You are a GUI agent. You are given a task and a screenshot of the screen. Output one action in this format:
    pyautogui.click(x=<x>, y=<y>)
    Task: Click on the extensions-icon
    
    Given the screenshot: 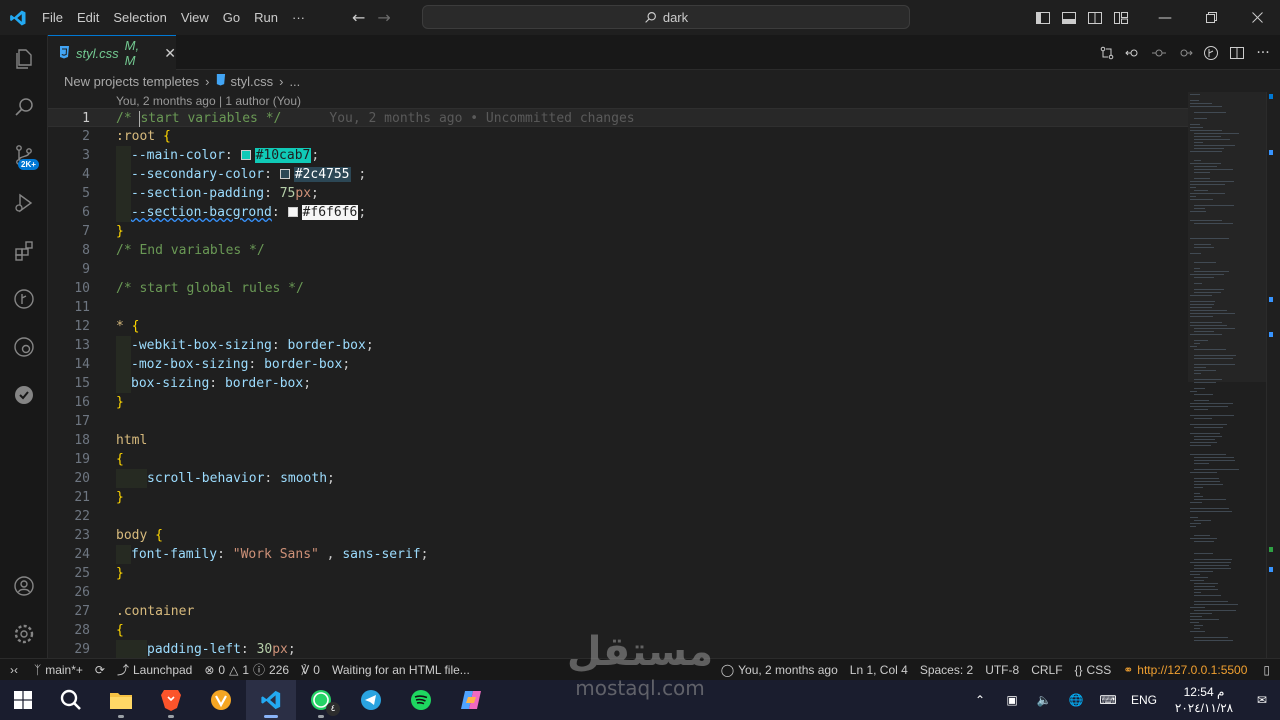 What is the action you would take?
    pyautogui.click(x=24, y=251)
    